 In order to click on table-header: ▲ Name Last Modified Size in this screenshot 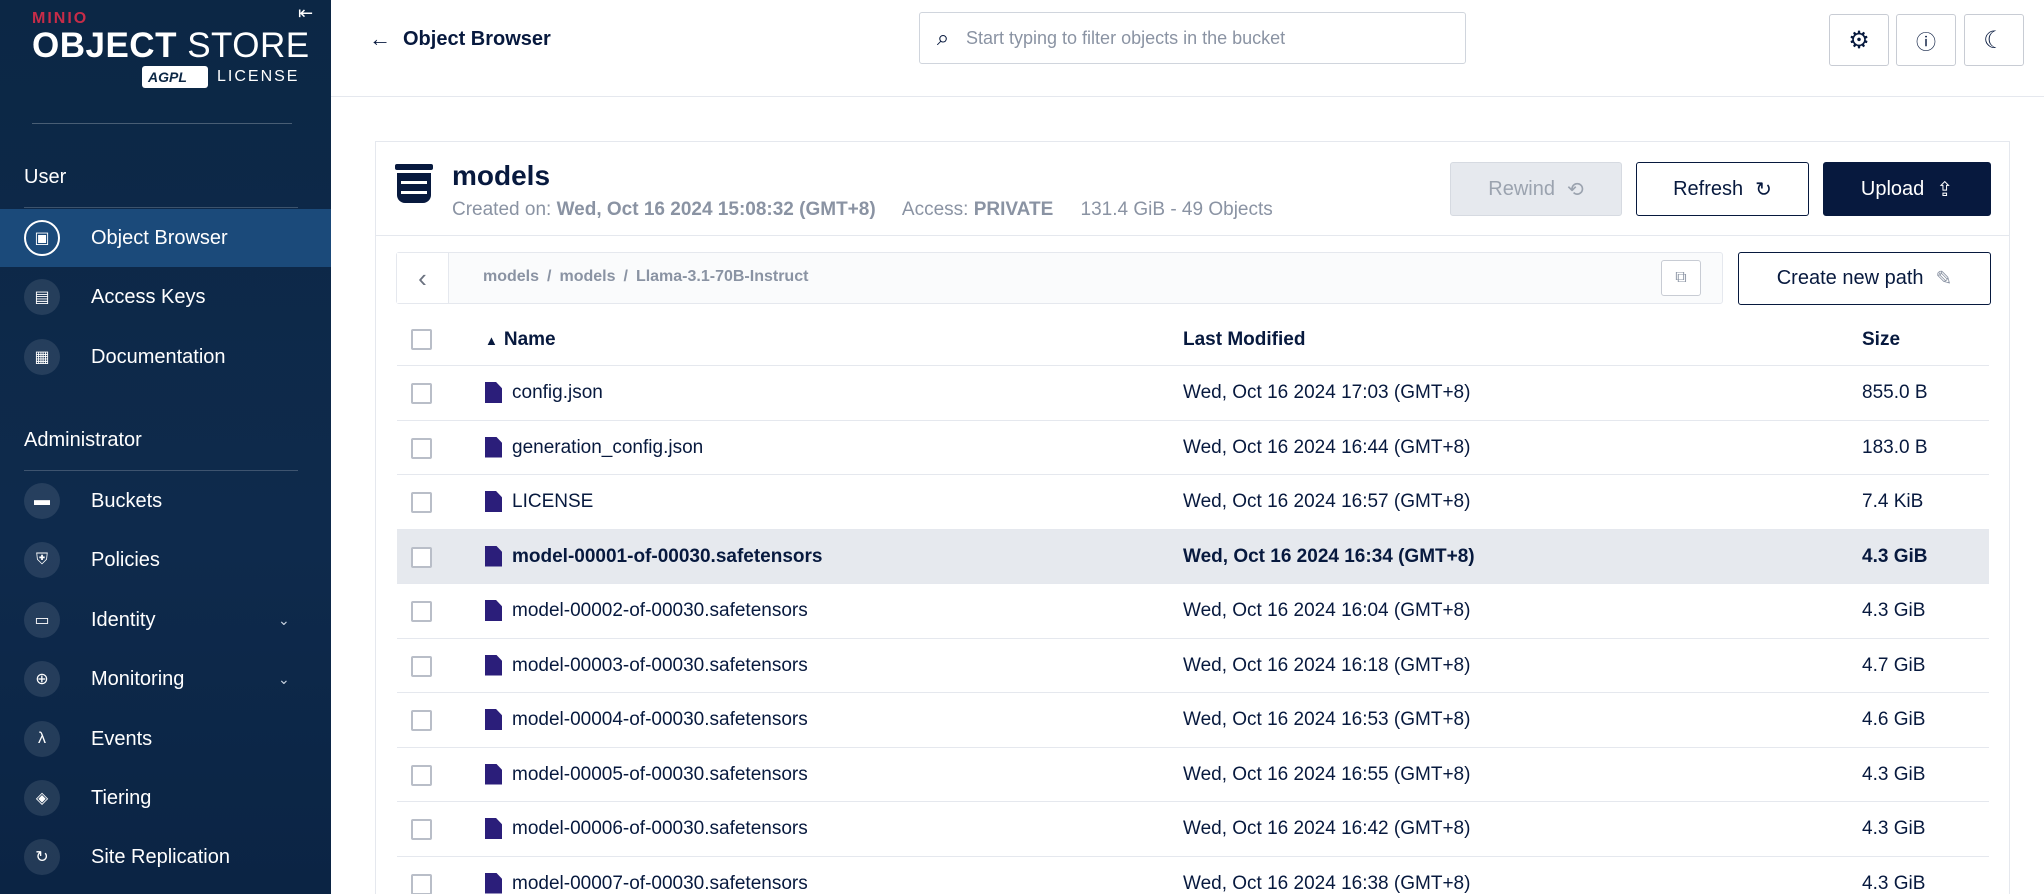, I will do `click(1193, 340)`.